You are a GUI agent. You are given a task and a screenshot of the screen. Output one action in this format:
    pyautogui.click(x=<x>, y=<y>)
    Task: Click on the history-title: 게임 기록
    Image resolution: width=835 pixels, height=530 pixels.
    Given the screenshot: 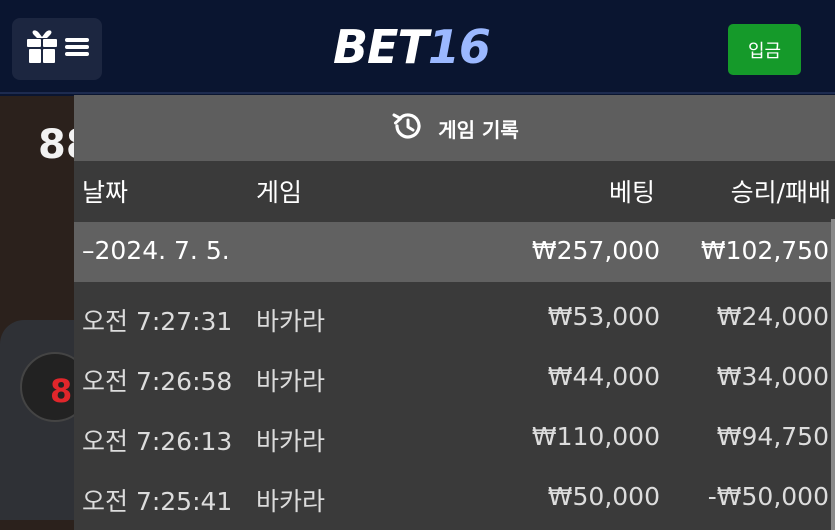 What is the action you would take?
    pyautogui.click(x=478, y=129)
    